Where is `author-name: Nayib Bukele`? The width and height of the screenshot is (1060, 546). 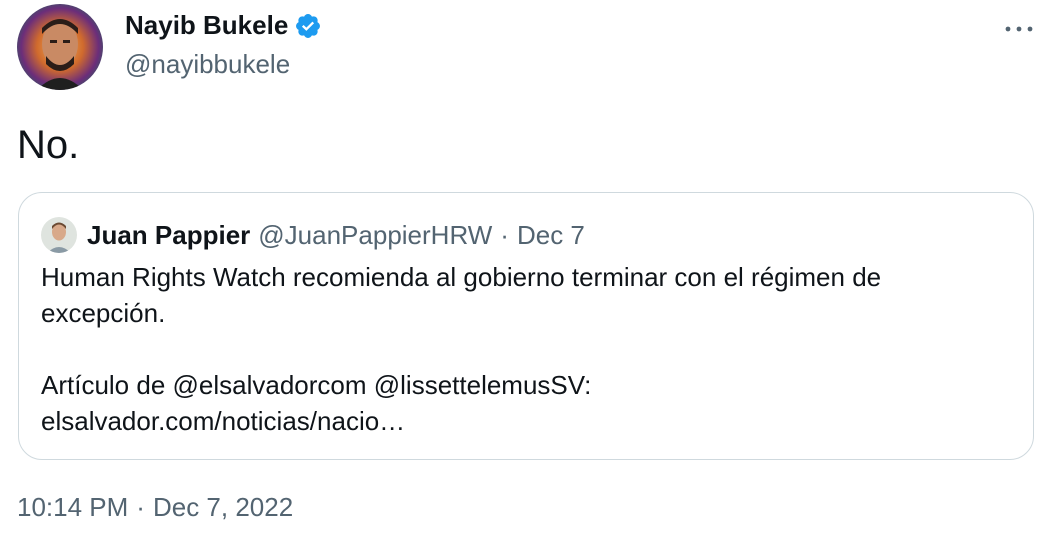
author-name: Nayib Bukele is located at coordinates (206, 25).